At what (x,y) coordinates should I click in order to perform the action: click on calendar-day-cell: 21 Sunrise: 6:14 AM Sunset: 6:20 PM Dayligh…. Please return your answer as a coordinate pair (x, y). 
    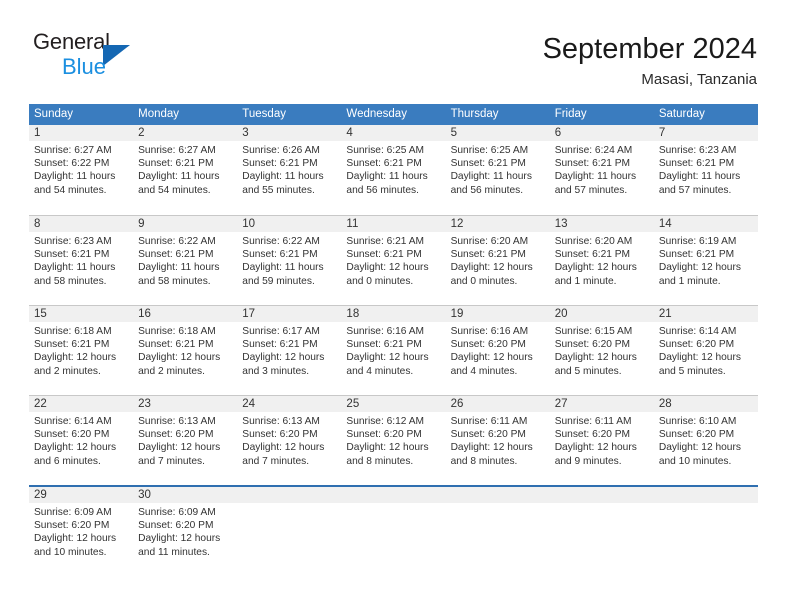
    Looking at the image, I should click on (705, 350).